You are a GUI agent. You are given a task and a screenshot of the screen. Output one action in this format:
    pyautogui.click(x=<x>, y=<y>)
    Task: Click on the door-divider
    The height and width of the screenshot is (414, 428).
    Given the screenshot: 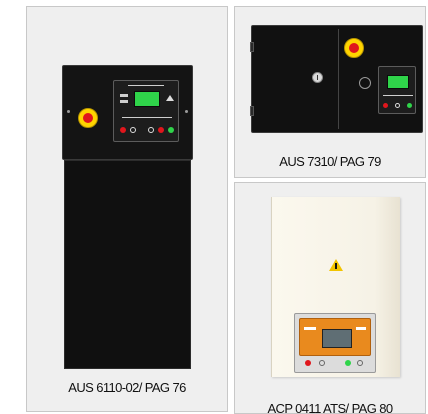 What is the action you would take?
    pyautogui.click(x=338, y=79)
    